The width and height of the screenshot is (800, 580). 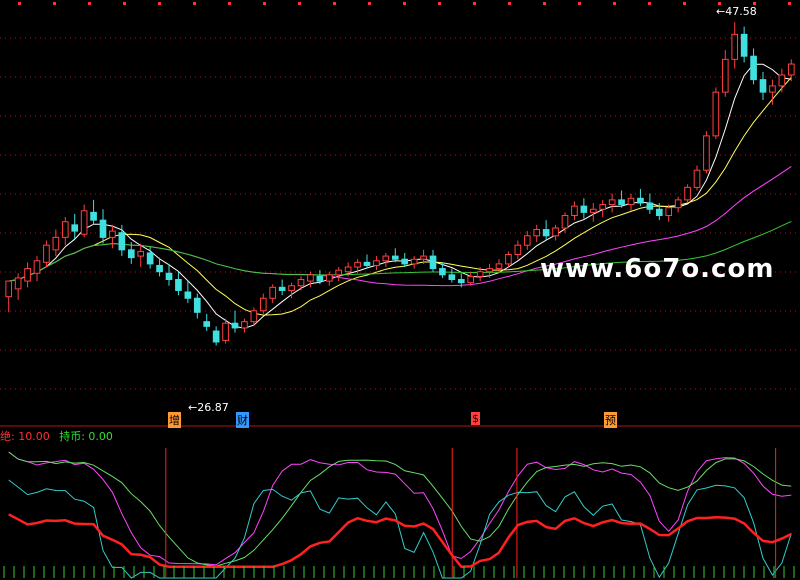 What do you see at coordinates (213, 407) in the screenshot?
I see `low-price-value: 26.87` at bounding box center [213, 407].